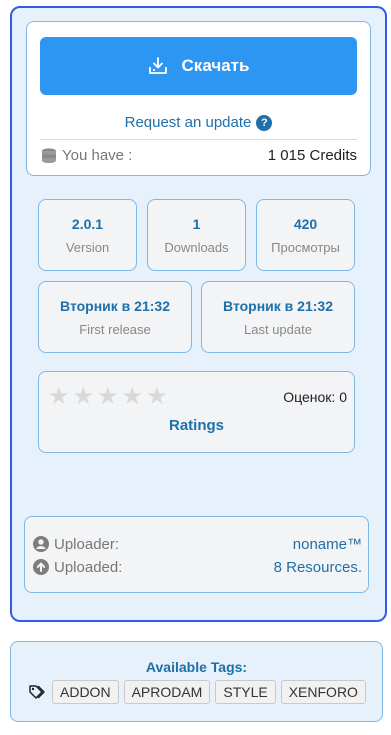 The height and width of the screenshot is (735, 391). I want to click on stat-label: First release, so click(115, 329).